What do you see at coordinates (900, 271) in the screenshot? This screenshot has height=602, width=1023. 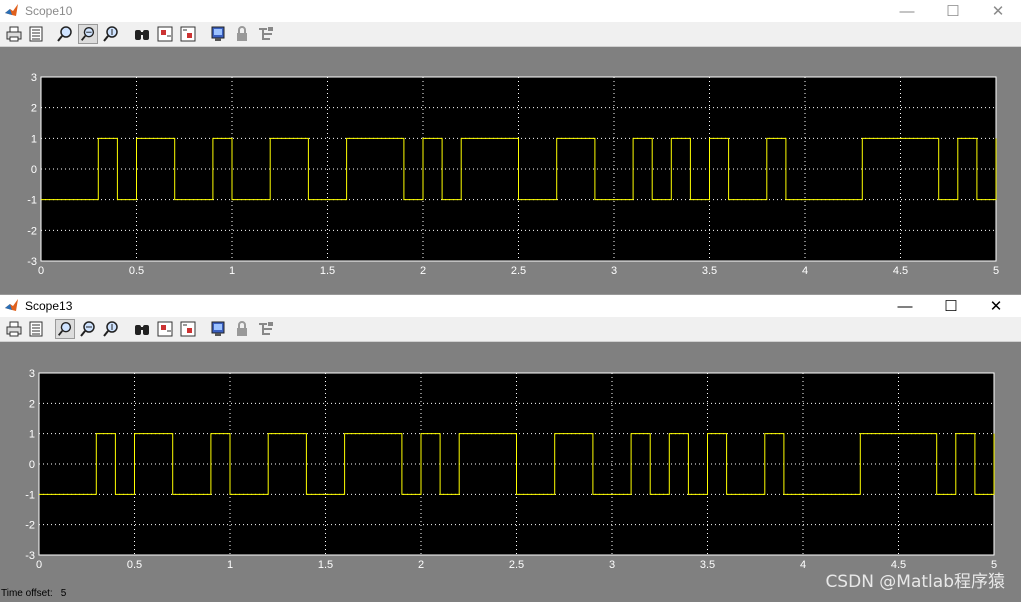 I see `x-tick-label: 4.5` at bounding box center [900, 271].